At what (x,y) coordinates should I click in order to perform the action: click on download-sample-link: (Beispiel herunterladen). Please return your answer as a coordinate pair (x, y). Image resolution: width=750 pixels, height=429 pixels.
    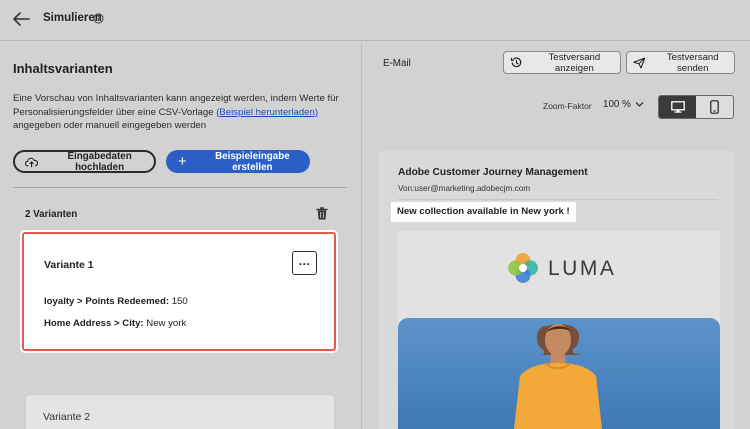
    Looking at the image, I should click on (267, 112).